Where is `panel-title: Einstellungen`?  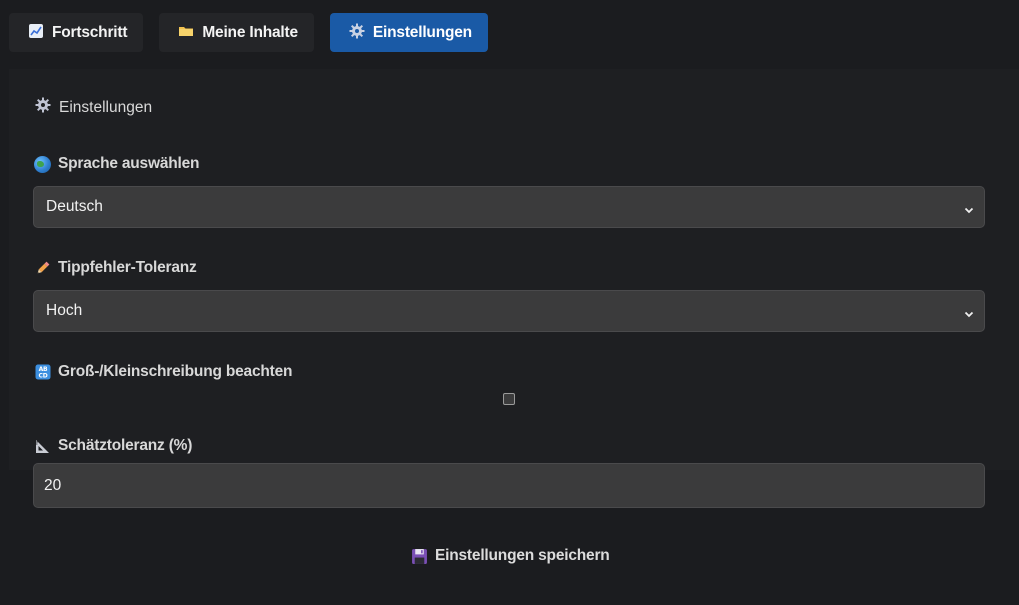 panel-title: Einstellungen is located at coordinates (93, 107).